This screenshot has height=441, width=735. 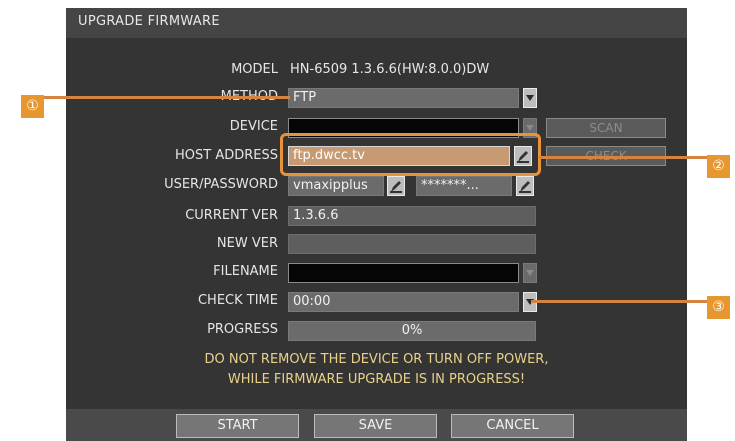 What do you see at coordinates (221, 184) in the screenshot?
I see `user-password-label: USER/PASSWORD` at bounding box center [221, 184].